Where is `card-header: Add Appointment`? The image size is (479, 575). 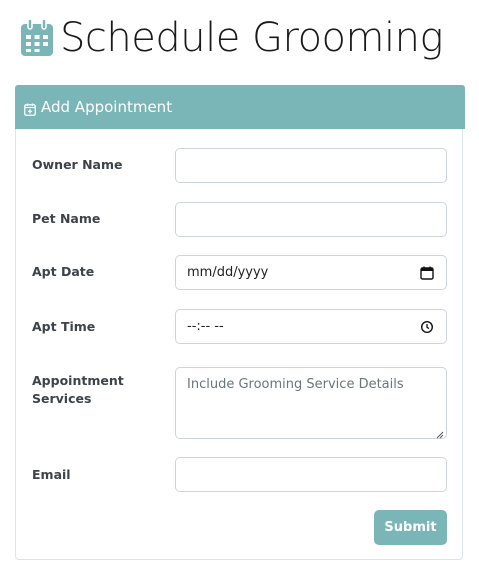 card-header: Add Appointment is located at coordinates (240, 107).